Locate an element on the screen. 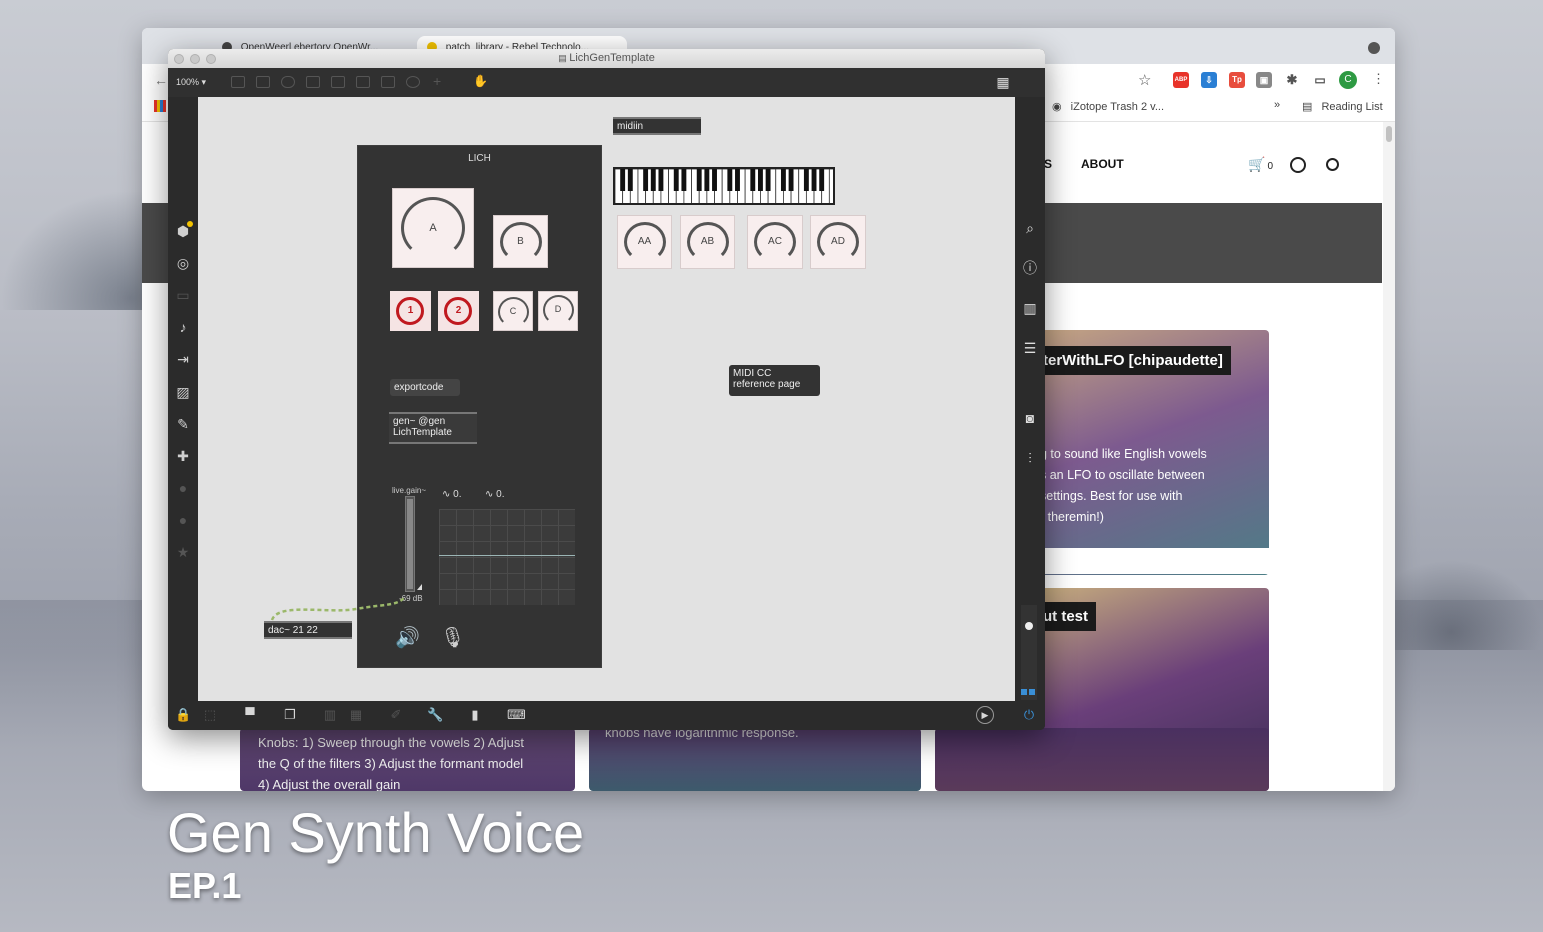 This screenshot has width=1543, height=932. site-nav-about: ABOUT is located at coordinates (1102, 164).